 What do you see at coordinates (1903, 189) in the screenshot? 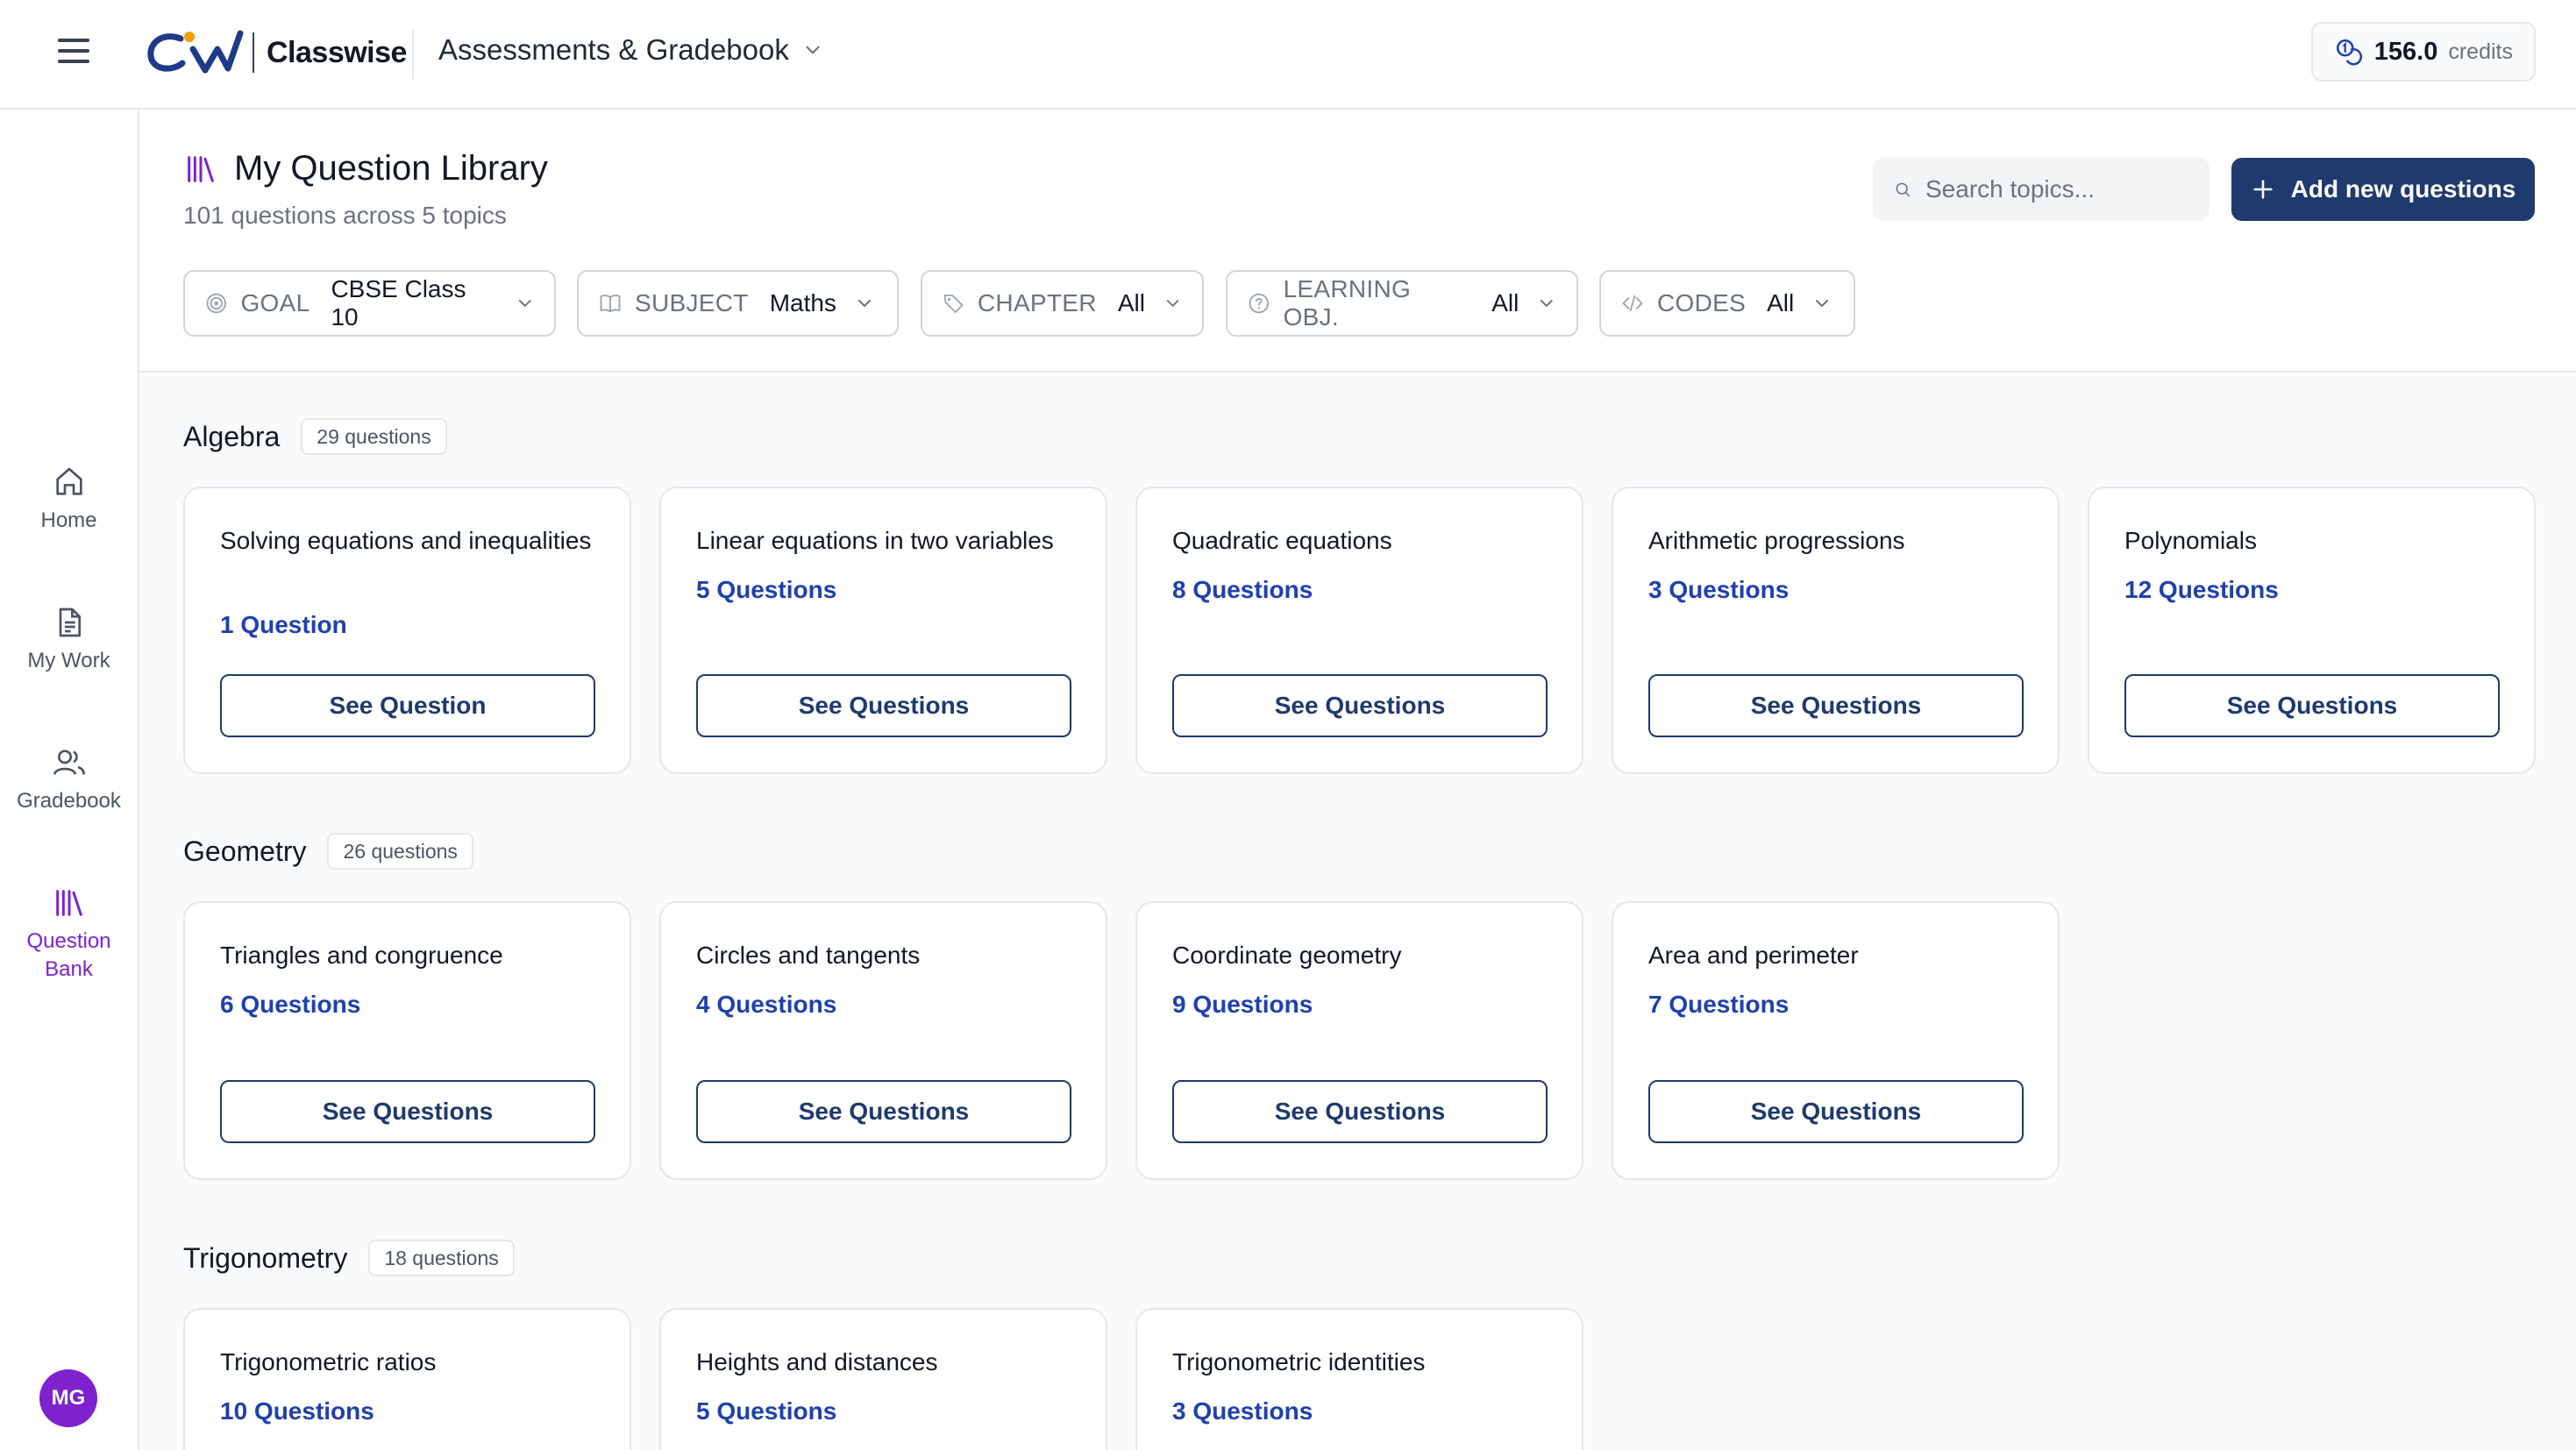
I see `search-icon` at bounding box center [1903, 189].